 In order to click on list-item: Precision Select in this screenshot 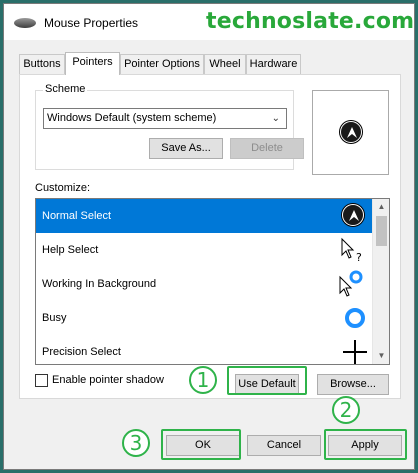, I will do `click(204, 349)`.